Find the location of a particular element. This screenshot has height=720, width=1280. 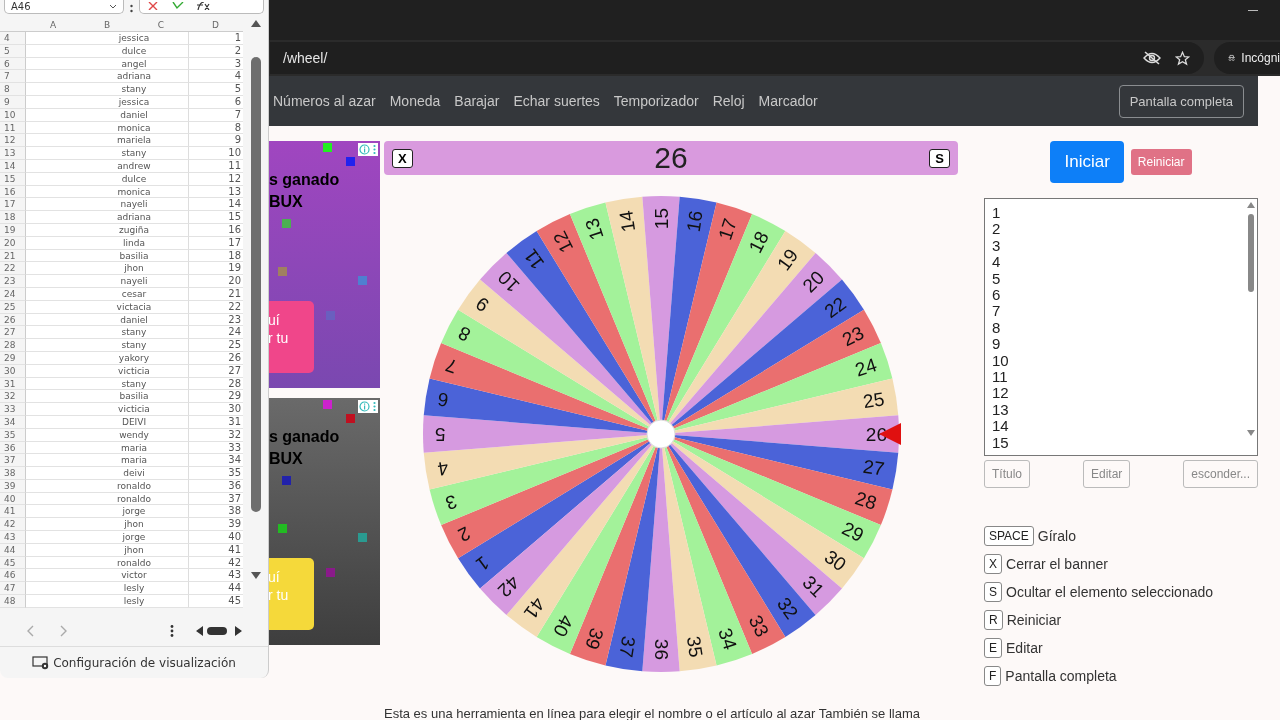

nav-link: Reloj is located at coordinates (728, 101).